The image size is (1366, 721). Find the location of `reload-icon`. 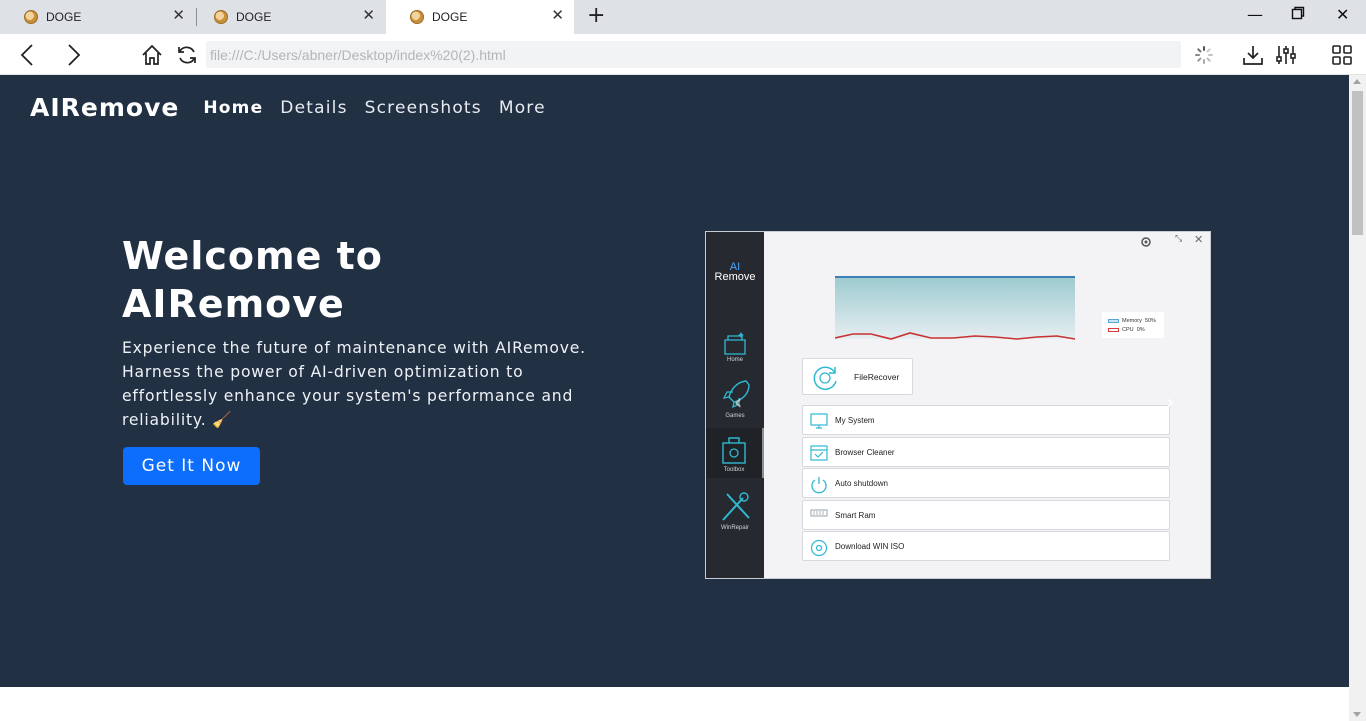

reload-icon is located at coordinates (187, 54).